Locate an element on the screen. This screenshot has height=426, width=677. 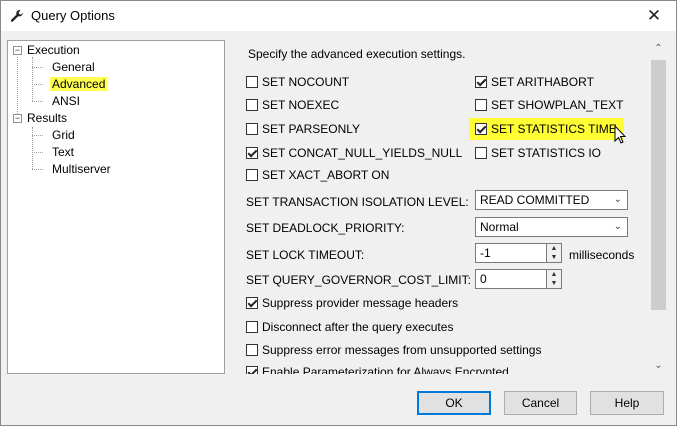
tree-item-grid: Grid is located at coordinates (63, 135).